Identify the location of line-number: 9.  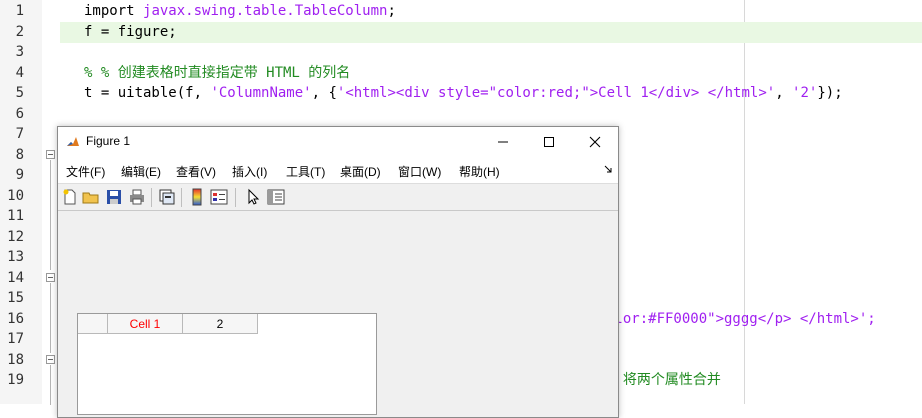
(19, 175).